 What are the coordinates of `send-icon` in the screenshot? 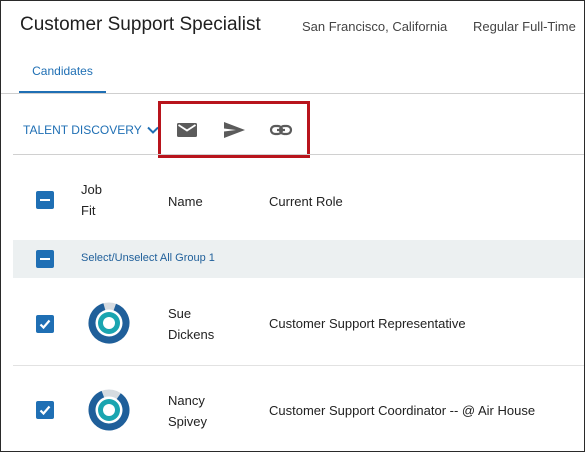 It's located at (234, 130).